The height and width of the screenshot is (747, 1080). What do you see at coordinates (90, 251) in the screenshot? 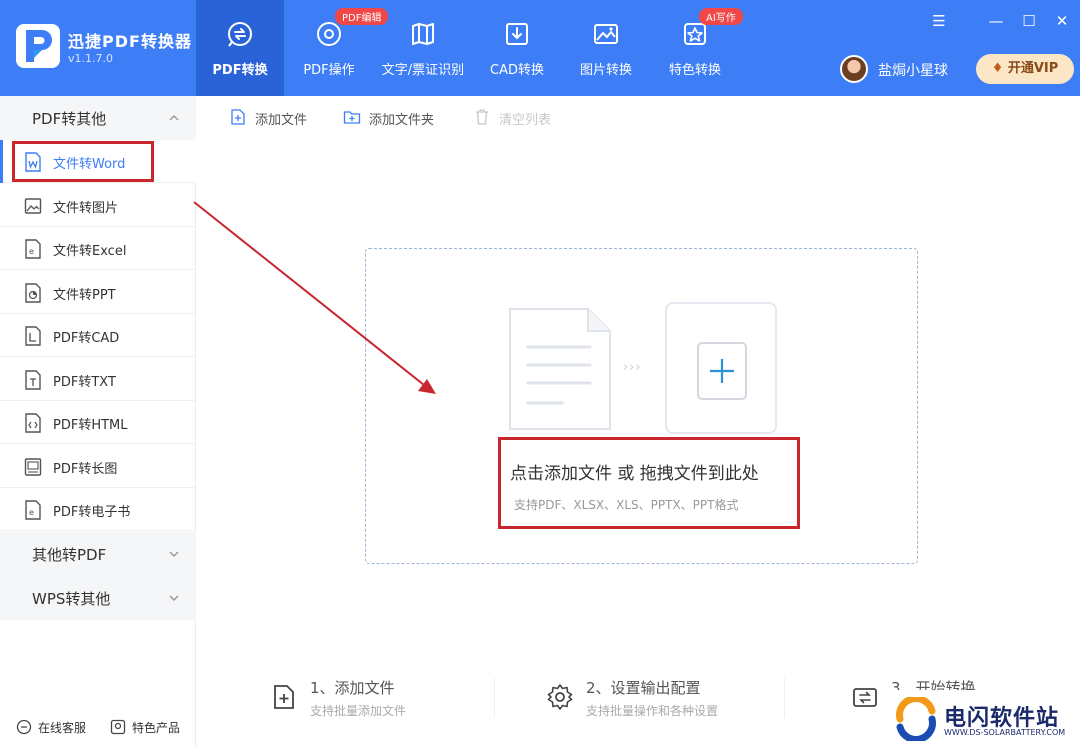
I see `sidebar-item-label: 文件转Excel` at bounding box center [90, 251].